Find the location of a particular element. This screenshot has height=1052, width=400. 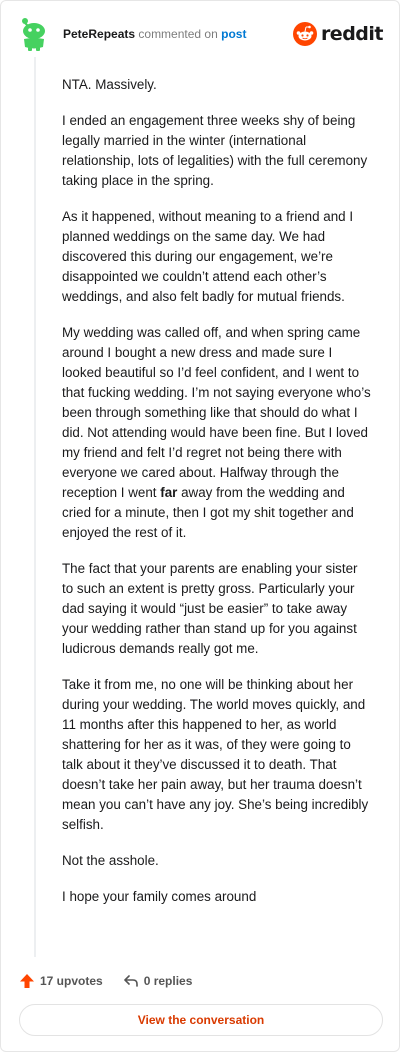

replies-button: 0 replies is located at coordinates (158, 981).